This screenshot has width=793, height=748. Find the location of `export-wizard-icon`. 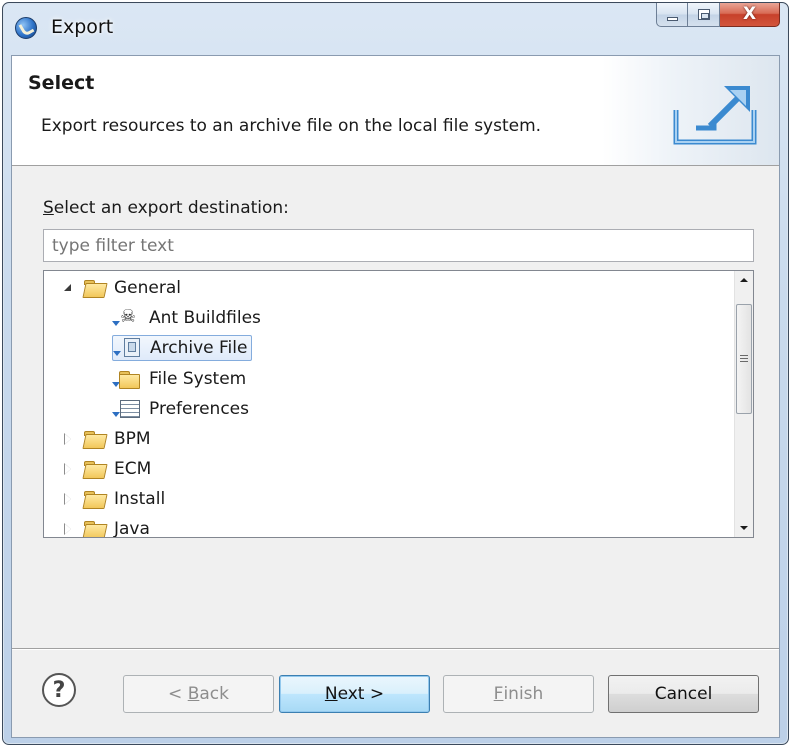

export-wizard-icon is located at coordinates (715, 115).